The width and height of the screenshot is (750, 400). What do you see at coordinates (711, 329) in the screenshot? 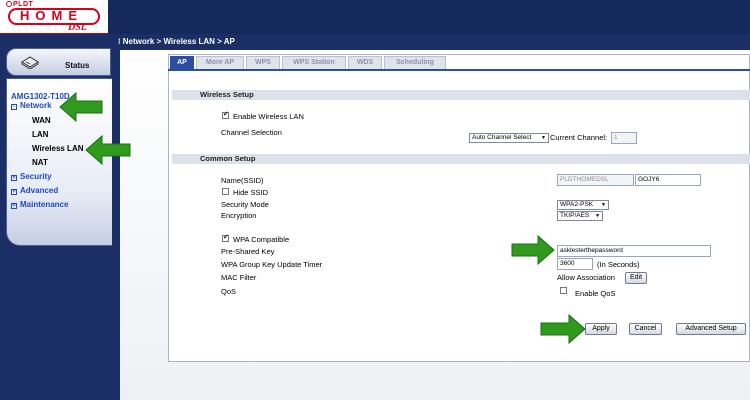
I see `advanced-setup-button: Advanced Setup` at bounding box center [711, 329].